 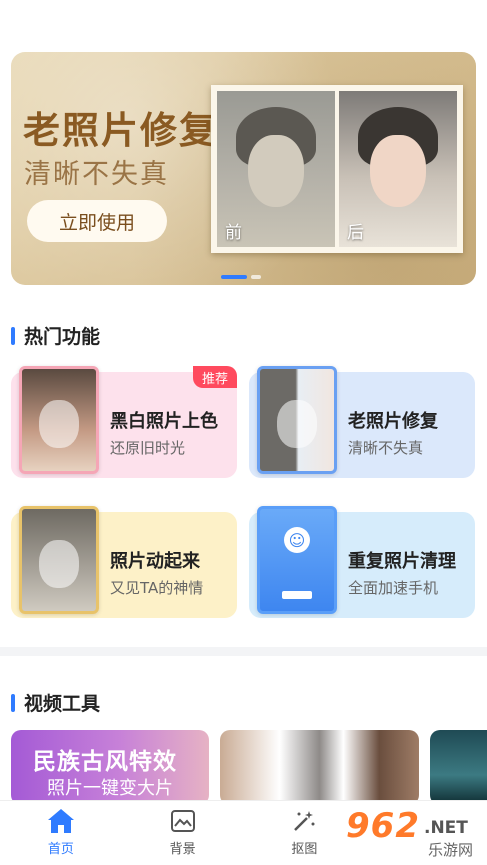 I want to click on card-title: 照片动起来, so click(x=155, y=561).